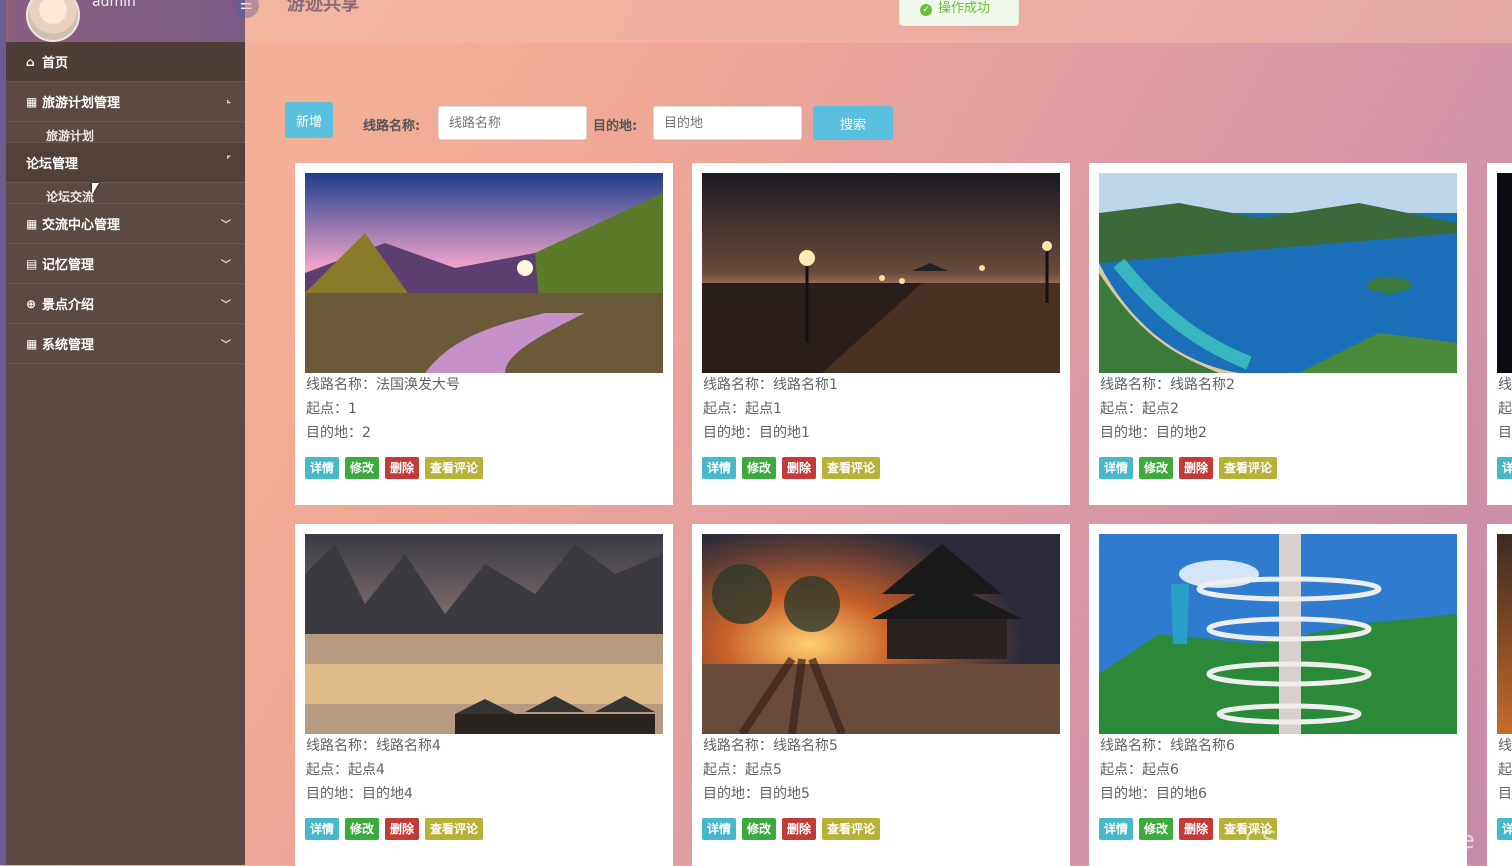 Image resolution: width=1512 pixels, height=866 pixels. Describe the element at coordinates (68, 305) in the screenshot. I see `sidebar-item-label: 景点介绍` at that location.